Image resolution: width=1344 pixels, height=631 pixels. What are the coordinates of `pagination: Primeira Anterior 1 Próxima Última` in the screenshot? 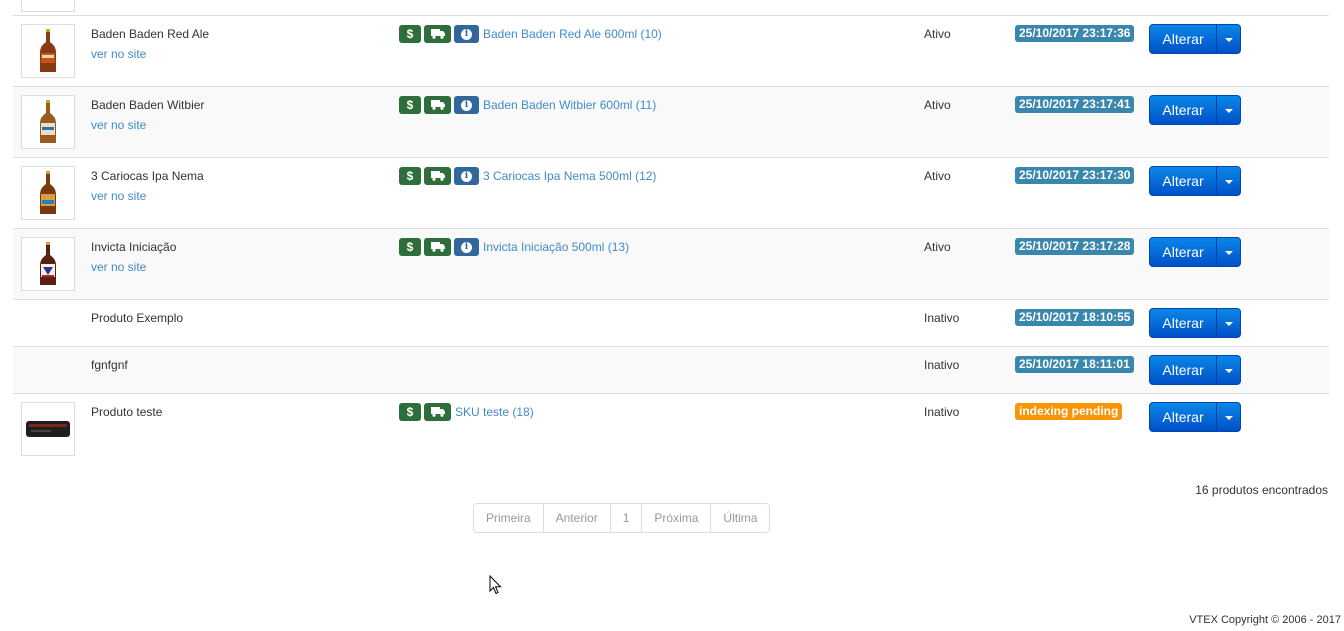 It's located at (622, 518).